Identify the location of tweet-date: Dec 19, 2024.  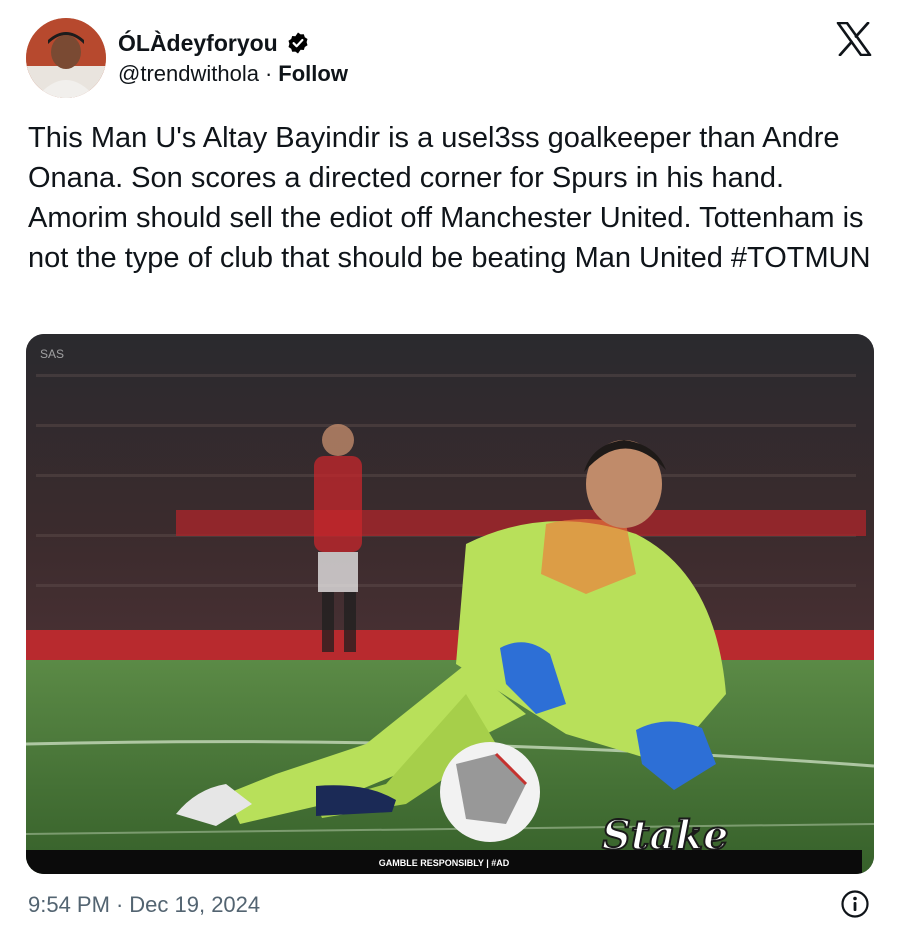
(194, 905).